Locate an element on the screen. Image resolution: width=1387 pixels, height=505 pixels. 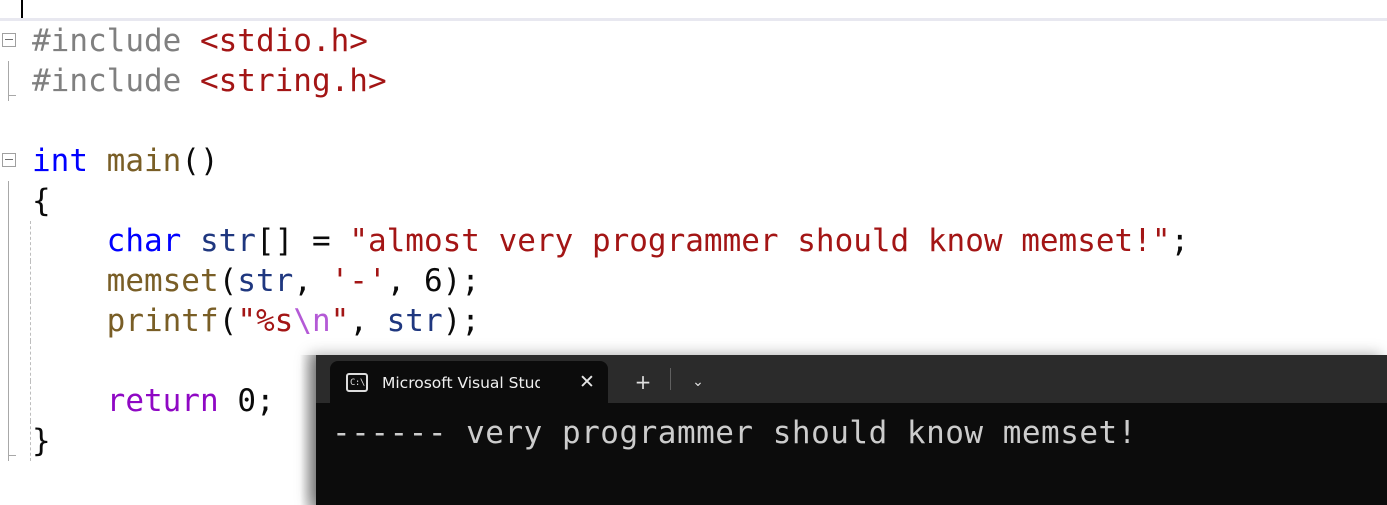
chevron-down-icon: ⌄ is located at coordinates (698, 382).